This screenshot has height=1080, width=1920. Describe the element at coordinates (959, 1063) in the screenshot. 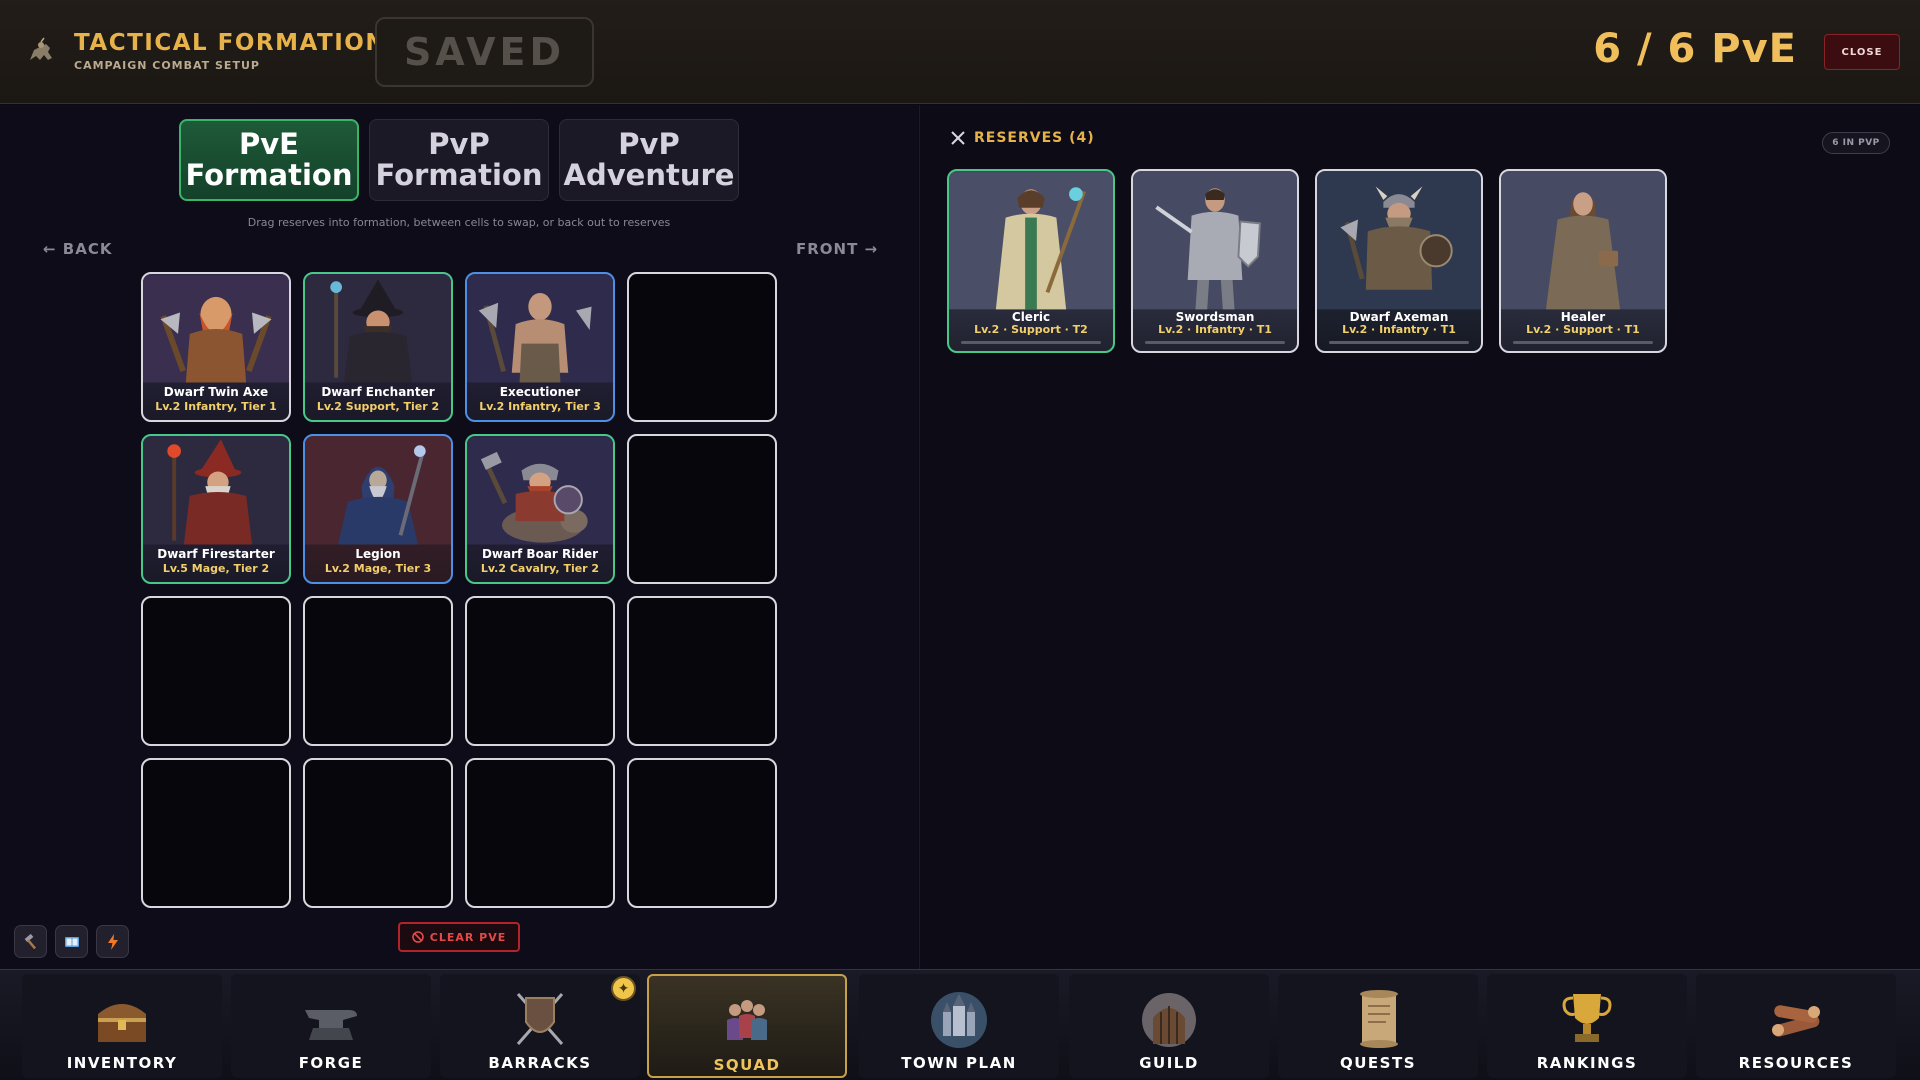

I see `nav-label: TOWN PLAN` at that location.